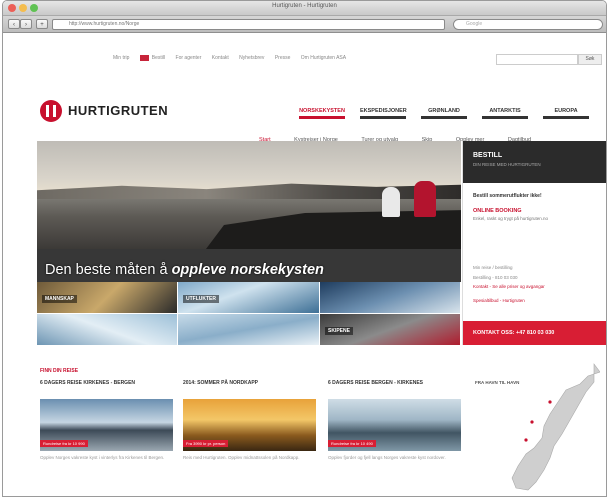 The height and width of the screenshot is (498, 607). I want to click on window-title: Hurtigruten - Hurtigruten, so click(304, 6).